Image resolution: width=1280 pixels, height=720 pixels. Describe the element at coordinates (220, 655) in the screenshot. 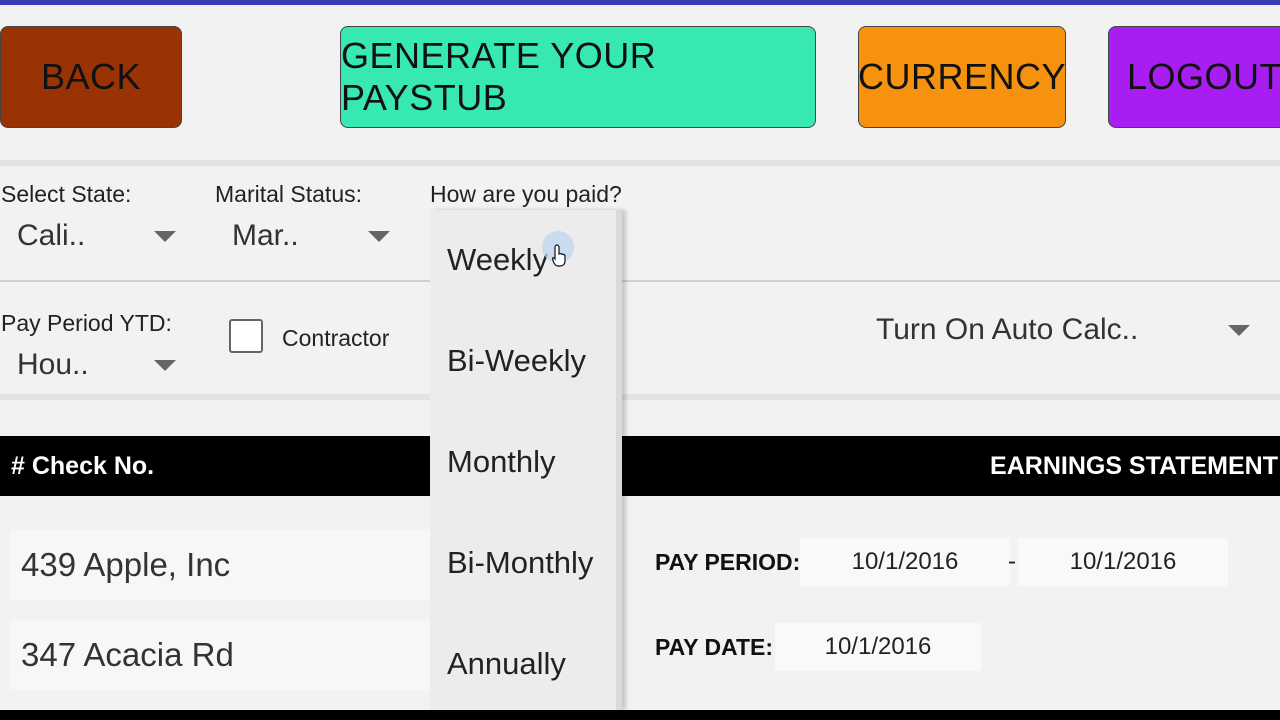

I see `company-address-field: 347 Acacia Rd` at that location.